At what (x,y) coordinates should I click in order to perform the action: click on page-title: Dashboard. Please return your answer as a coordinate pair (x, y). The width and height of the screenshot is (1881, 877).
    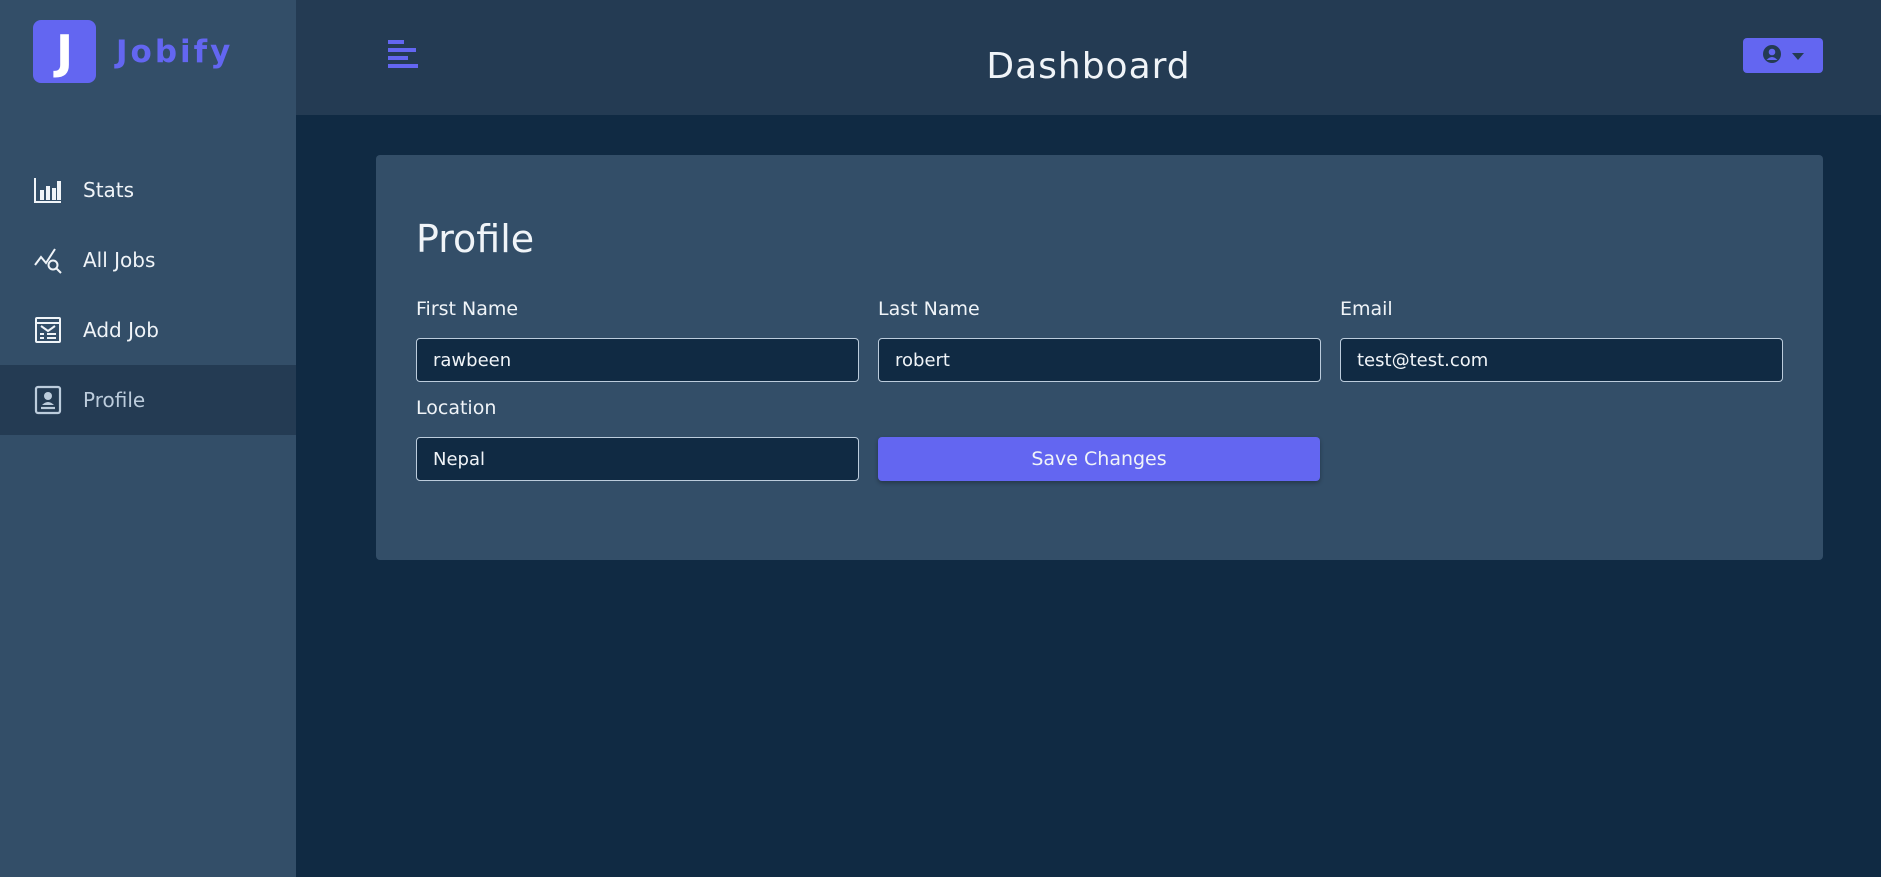
    Looking at the image, I should click on (1088, 66).